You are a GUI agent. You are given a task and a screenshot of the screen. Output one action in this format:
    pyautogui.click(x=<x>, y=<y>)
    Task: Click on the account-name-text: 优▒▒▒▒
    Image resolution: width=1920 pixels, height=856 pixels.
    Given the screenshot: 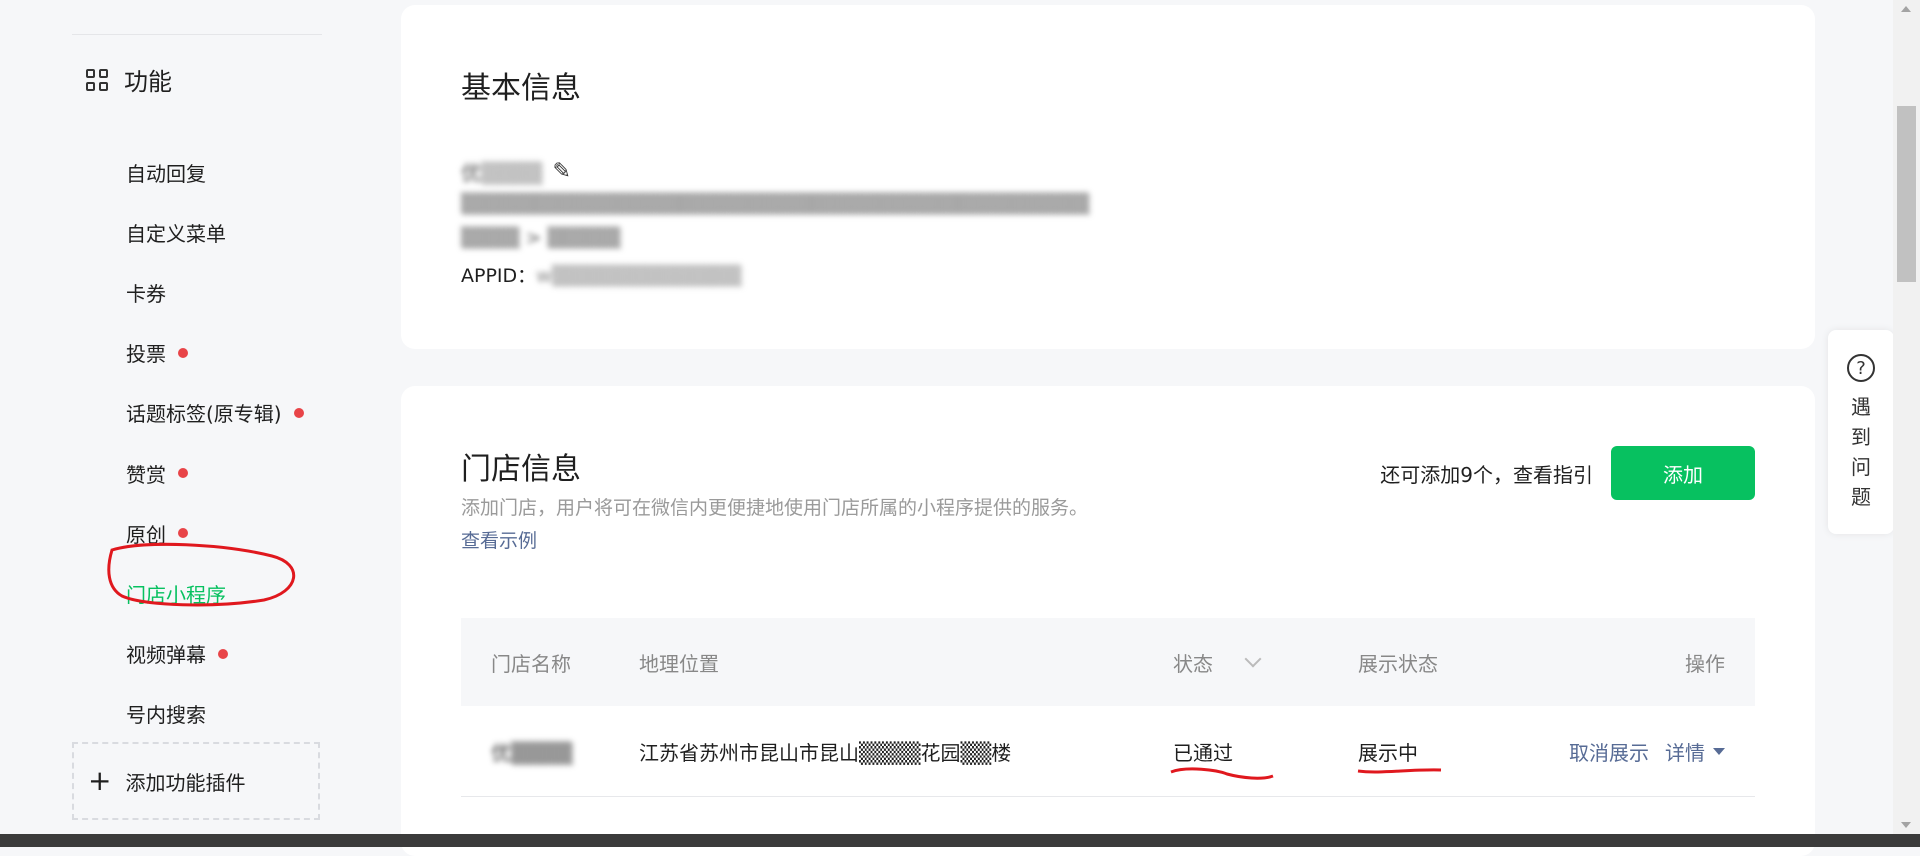 What is the action you would take?
    pyautogui.click(x=502, y=173)
    